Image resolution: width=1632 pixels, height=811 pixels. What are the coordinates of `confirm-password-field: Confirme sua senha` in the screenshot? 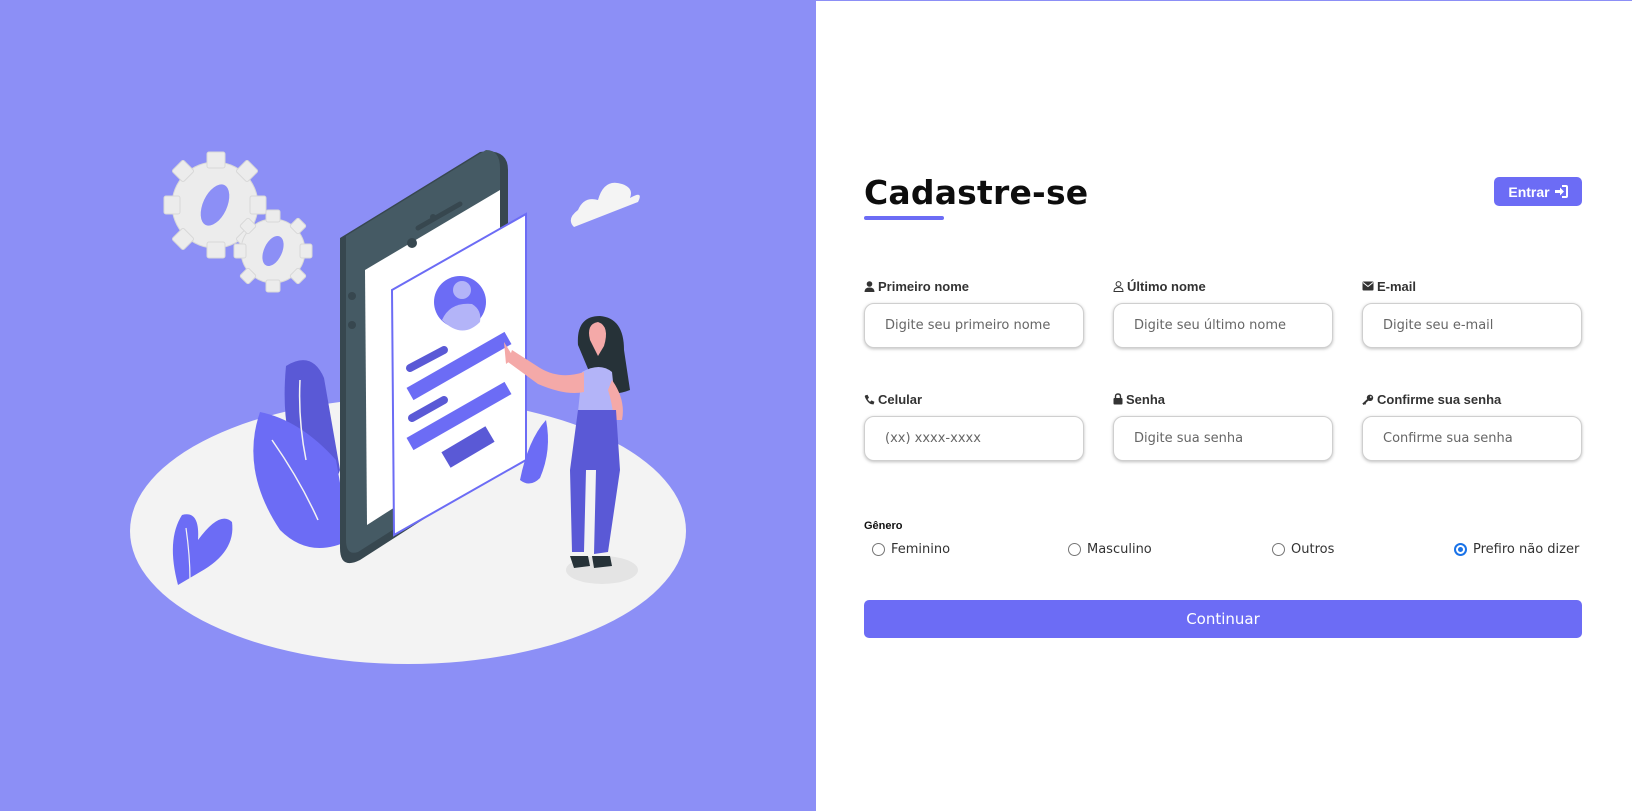 It's located at (1472, 426).